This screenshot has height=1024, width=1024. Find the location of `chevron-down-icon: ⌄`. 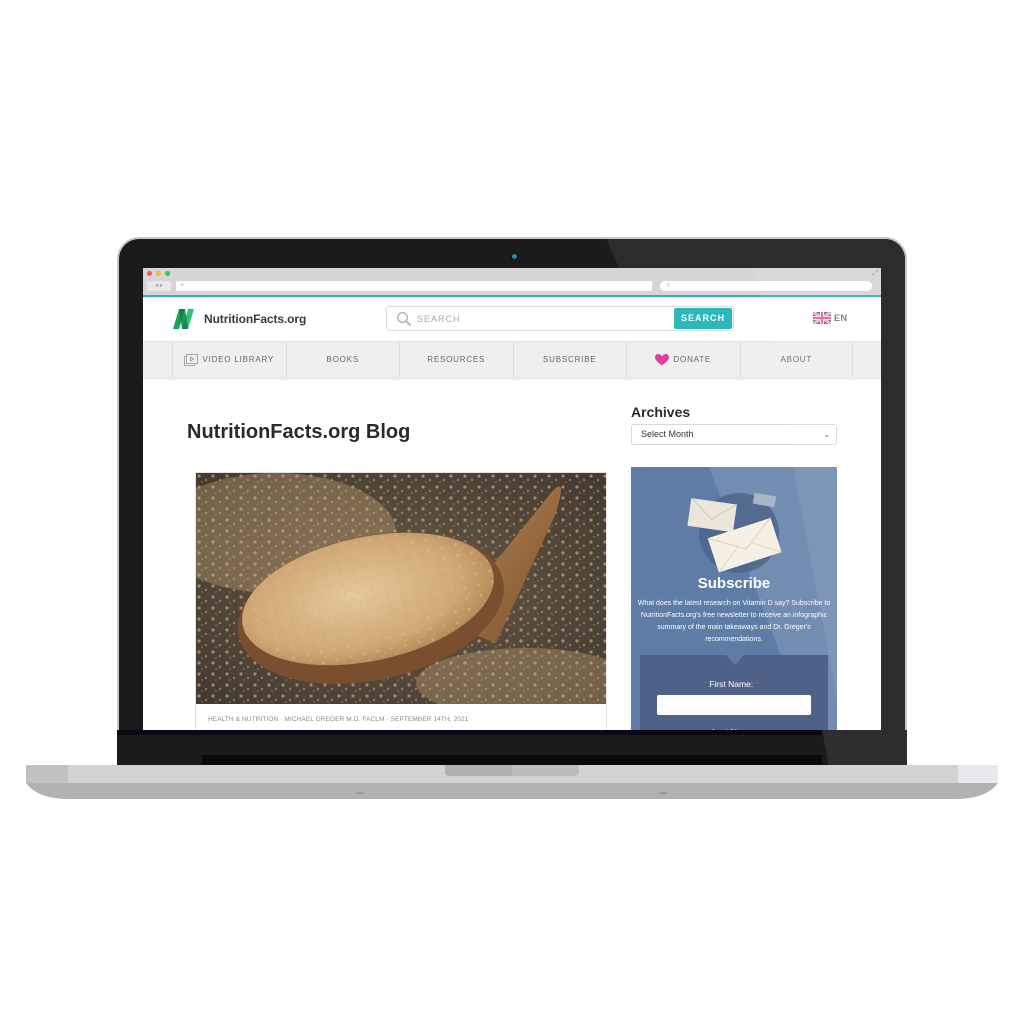

chevron-down-icon: ⌄ is located at coordinates (826, 434).